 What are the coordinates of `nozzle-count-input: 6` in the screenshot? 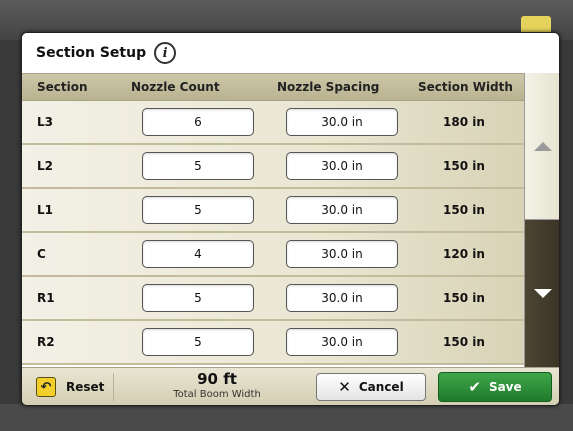 It's located at (198, 122).